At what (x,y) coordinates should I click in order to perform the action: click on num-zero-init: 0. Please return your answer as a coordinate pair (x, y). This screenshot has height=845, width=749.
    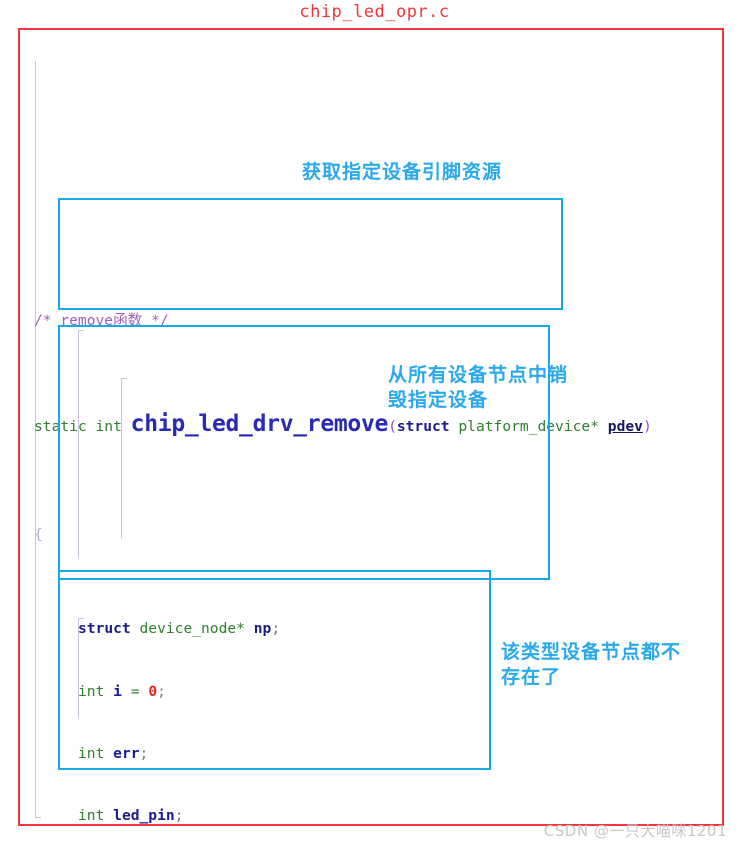
    Looking at the image, I should click on (153, 691).